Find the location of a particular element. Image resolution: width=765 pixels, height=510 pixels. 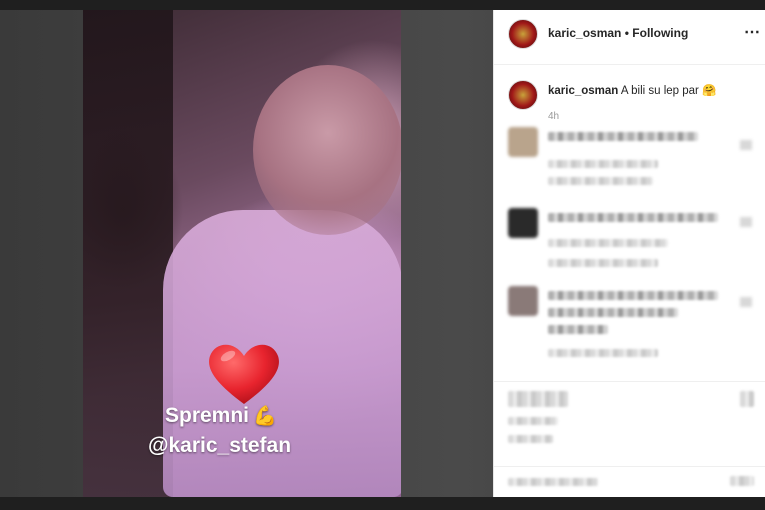

story-figure-face is located at coordinates (327, 150).